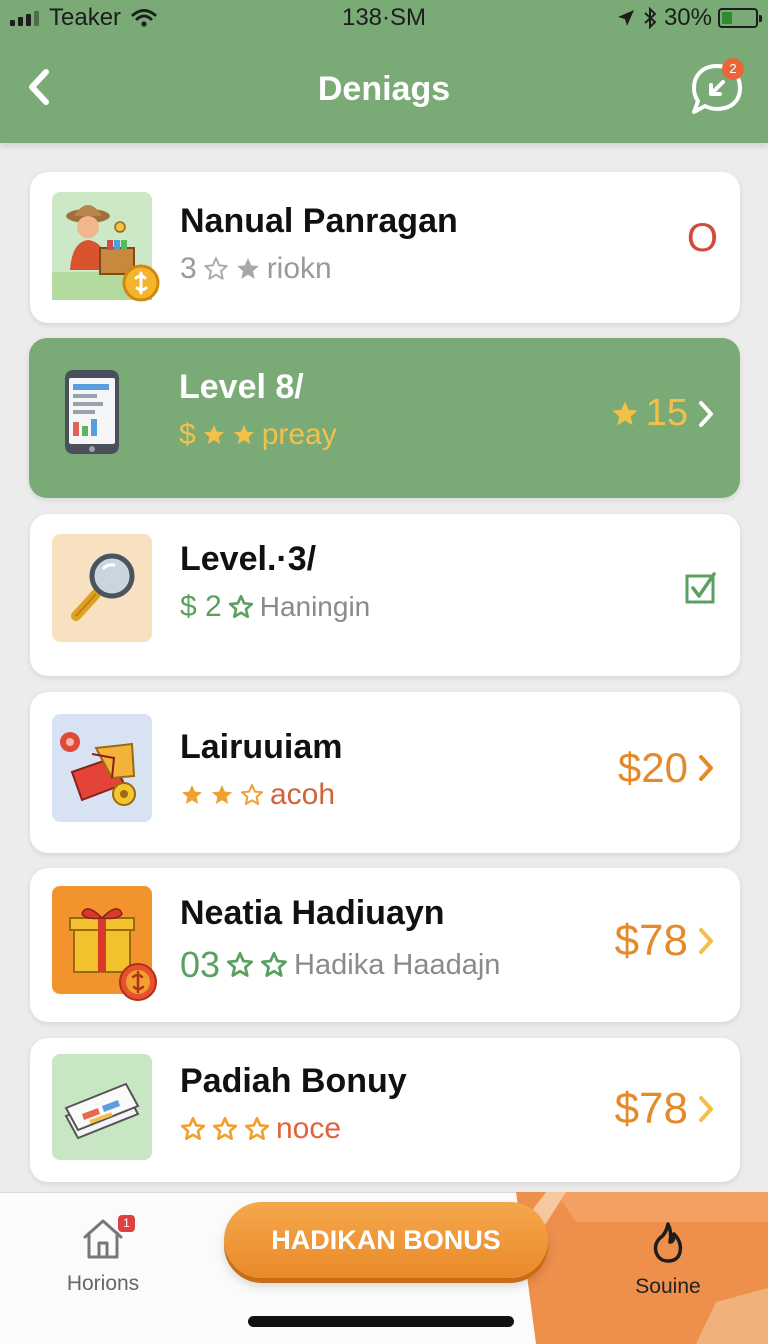 The height and width of the screenshot is (1344, 768). I want to click on checkbox-icon, so click(701, 588).